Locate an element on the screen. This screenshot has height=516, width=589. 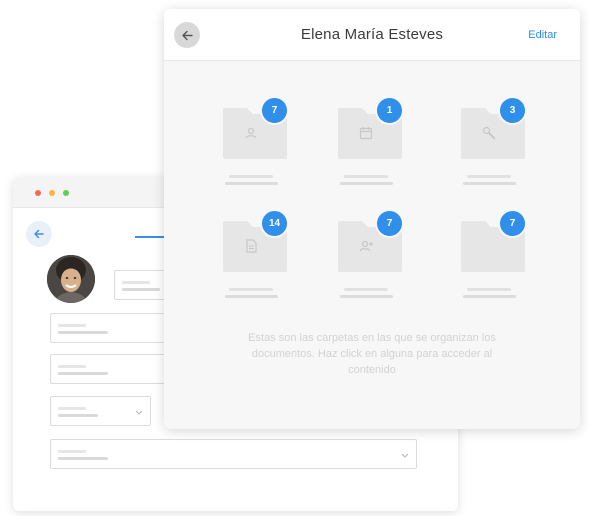
count-badge: 1 is located at coordinates (389, 110).